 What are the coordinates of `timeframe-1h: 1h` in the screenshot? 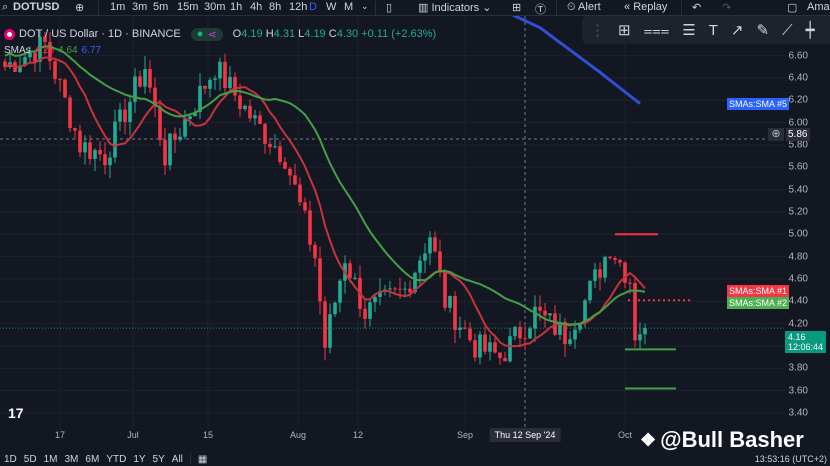 It's located at (236, 7).